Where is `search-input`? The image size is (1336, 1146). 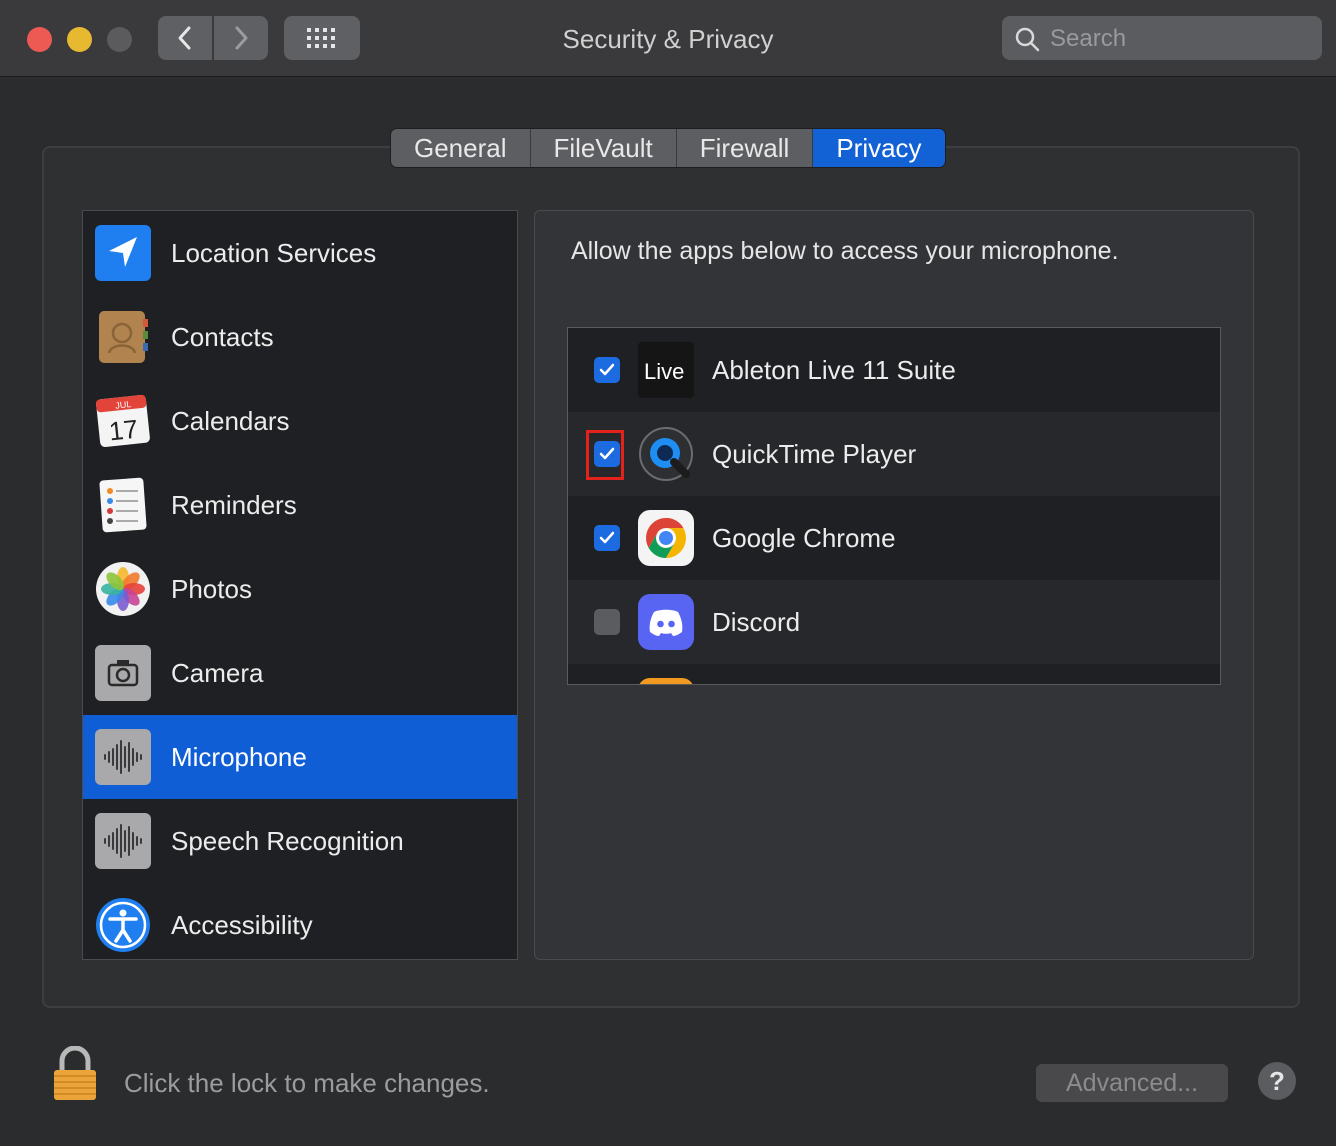
search-input is located at coordinates (1180, 39).